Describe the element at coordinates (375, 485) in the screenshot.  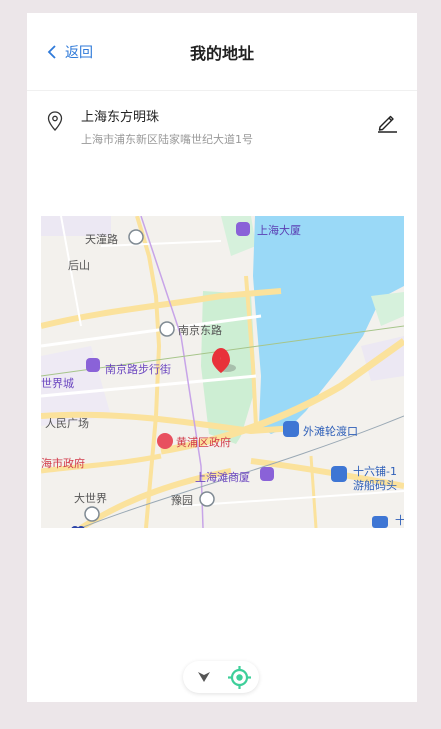
I see `map-label-cruise-terminal: 游船码头` at that location.